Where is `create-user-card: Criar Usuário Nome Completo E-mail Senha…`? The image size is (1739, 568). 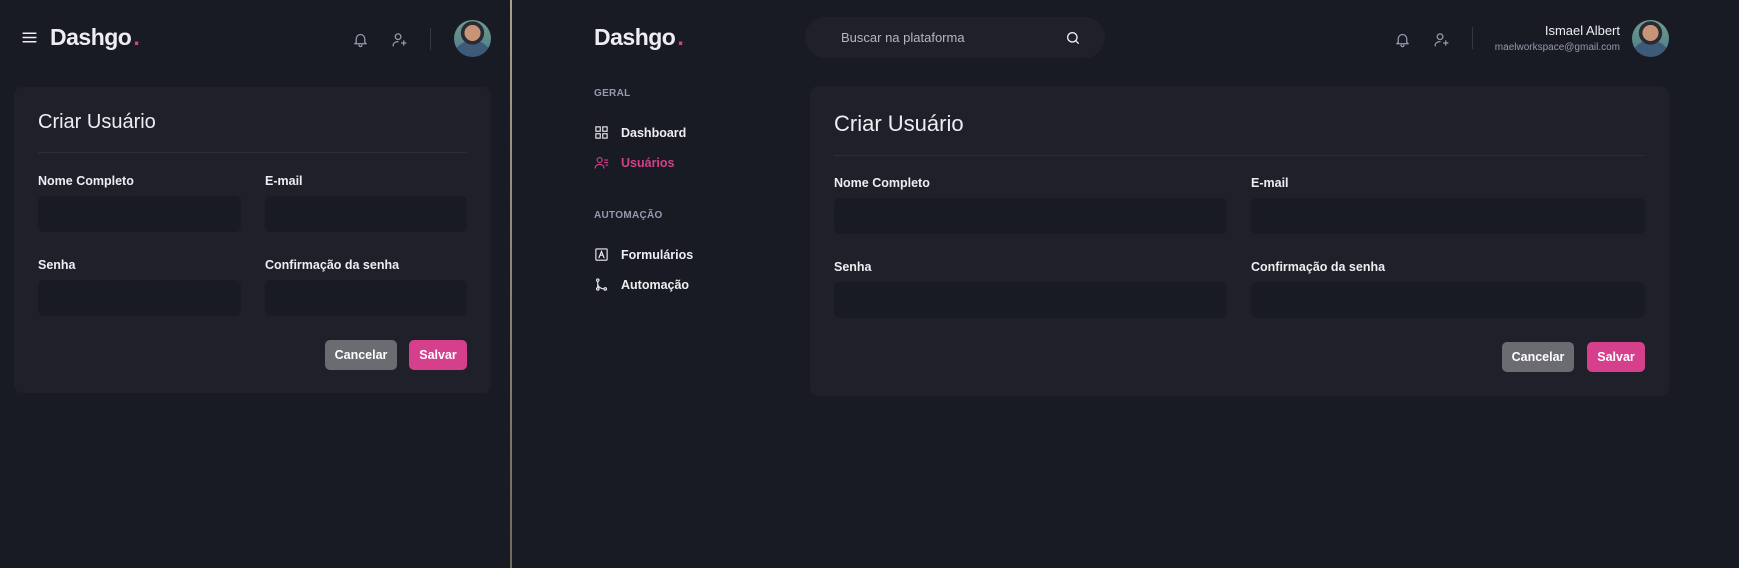
create-user-card: Criar Usuário Nome Completo E-mail Senha… is located at coordinates (252, 240).